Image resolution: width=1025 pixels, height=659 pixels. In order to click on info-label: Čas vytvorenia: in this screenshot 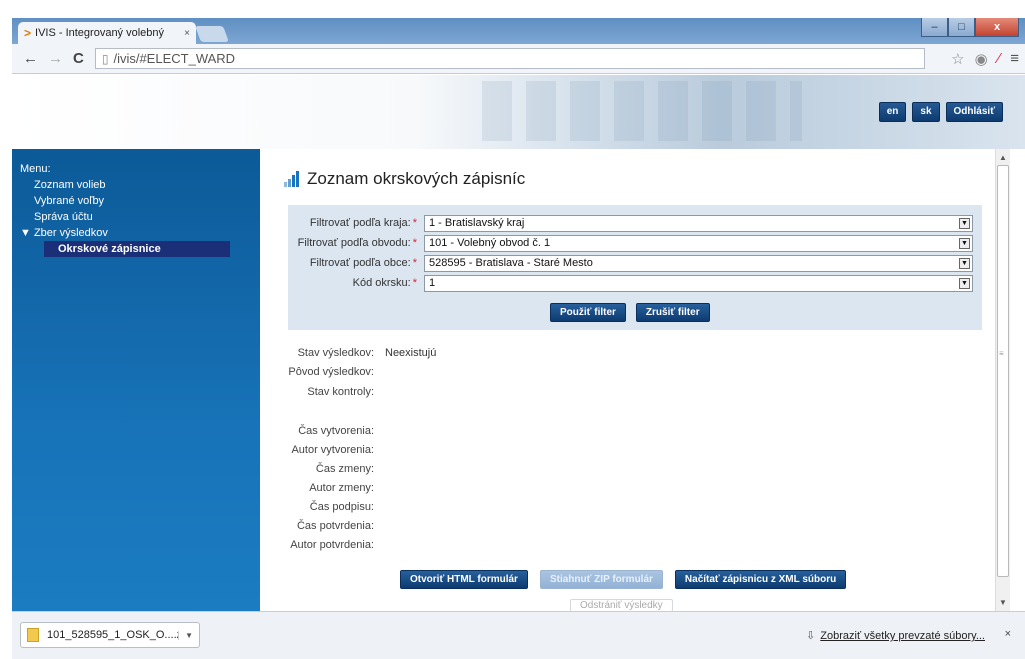, I will do `click(336, 431)`.